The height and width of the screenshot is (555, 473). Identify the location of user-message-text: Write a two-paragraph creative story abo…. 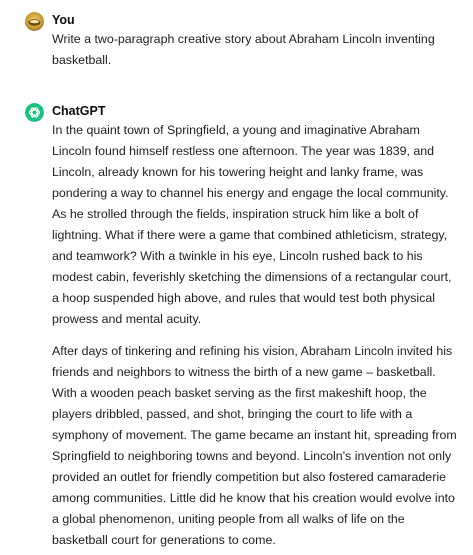
(256, 50).